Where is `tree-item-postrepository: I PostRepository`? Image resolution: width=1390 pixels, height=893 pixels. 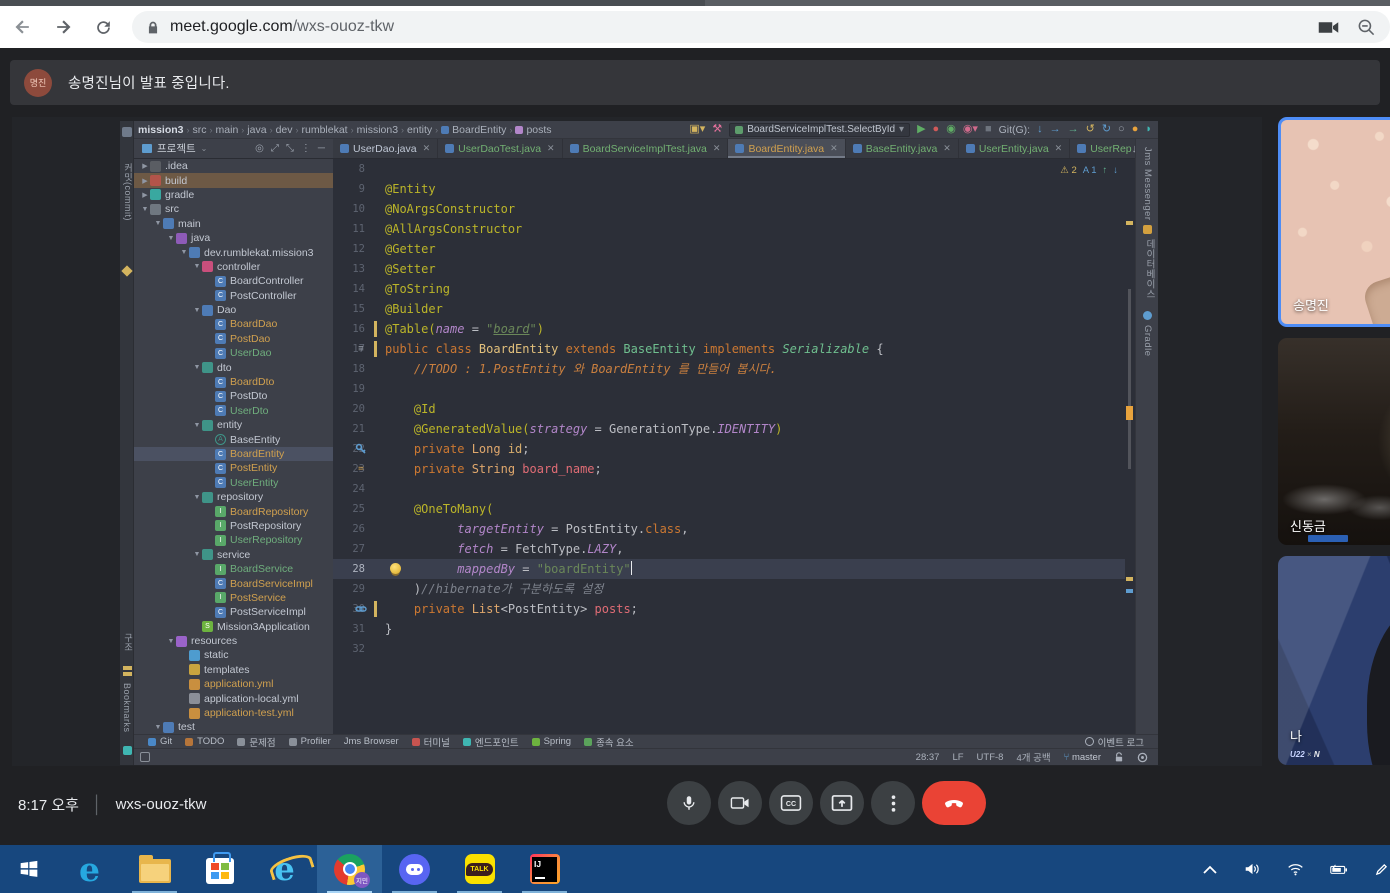
tree-item-postrepository: I PostRepository is located at coordinates (233, 526).